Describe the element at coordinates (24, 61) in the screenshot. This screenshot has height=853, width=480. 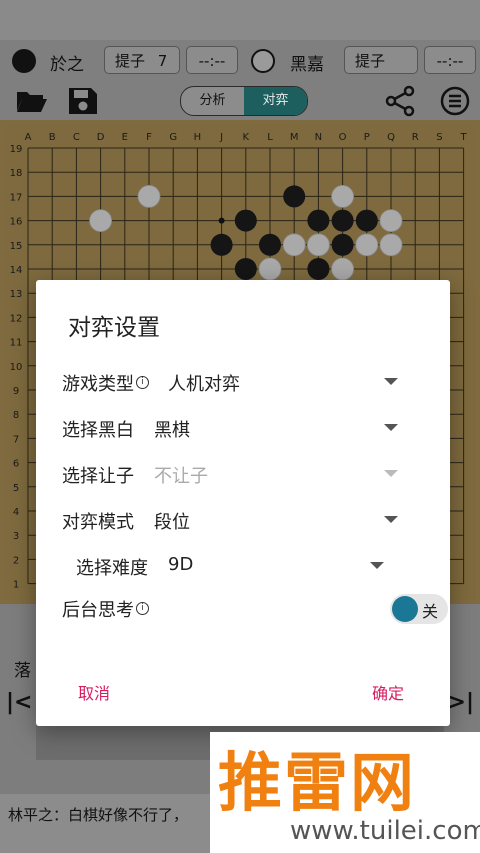
I see `black-stone-icon` at that location.